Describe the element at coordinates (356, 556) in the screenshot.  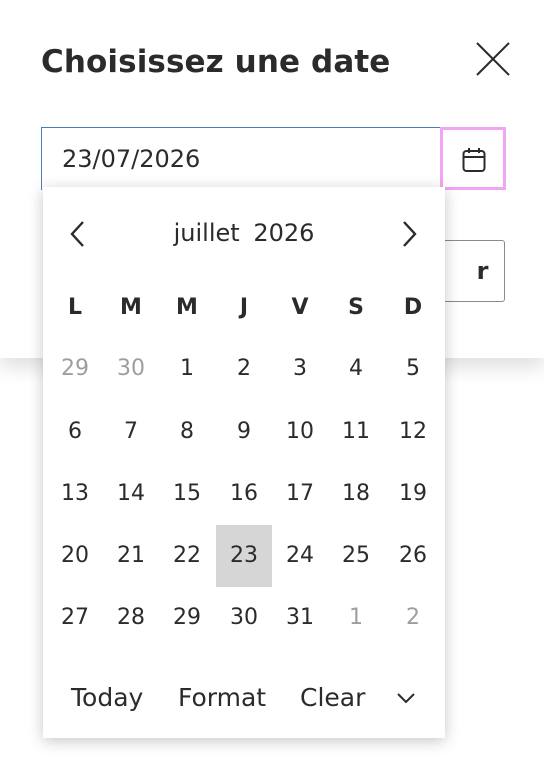
I see `day-cell: 25` at that location.